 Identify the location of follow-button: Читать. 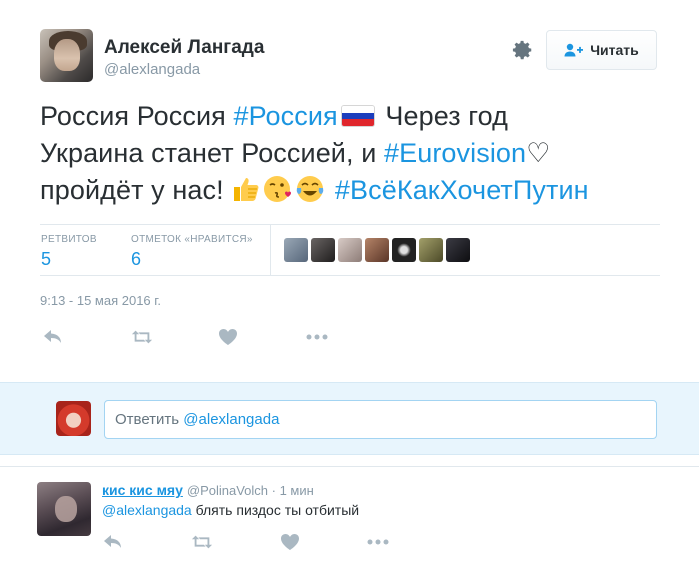
(601, 50).